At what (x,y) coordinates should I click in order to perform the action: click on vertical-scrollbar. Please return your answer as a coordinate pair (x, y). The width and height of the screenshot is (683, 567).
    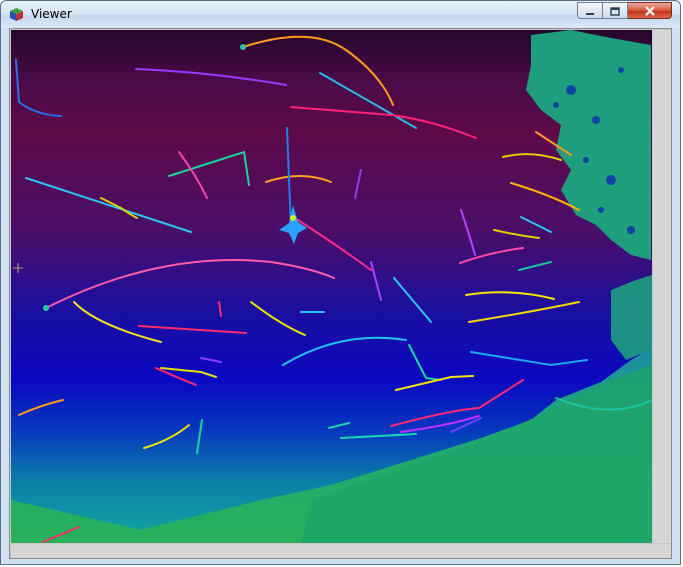
    Looking at the image, I should click on (662, 286).